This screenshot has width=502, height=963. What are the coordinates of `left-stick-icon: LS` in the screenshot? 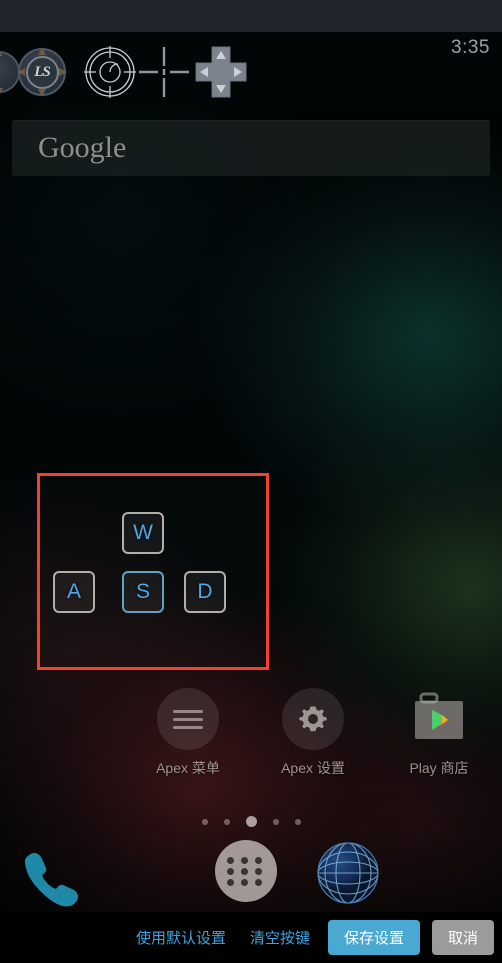 It's located at (42, 72).